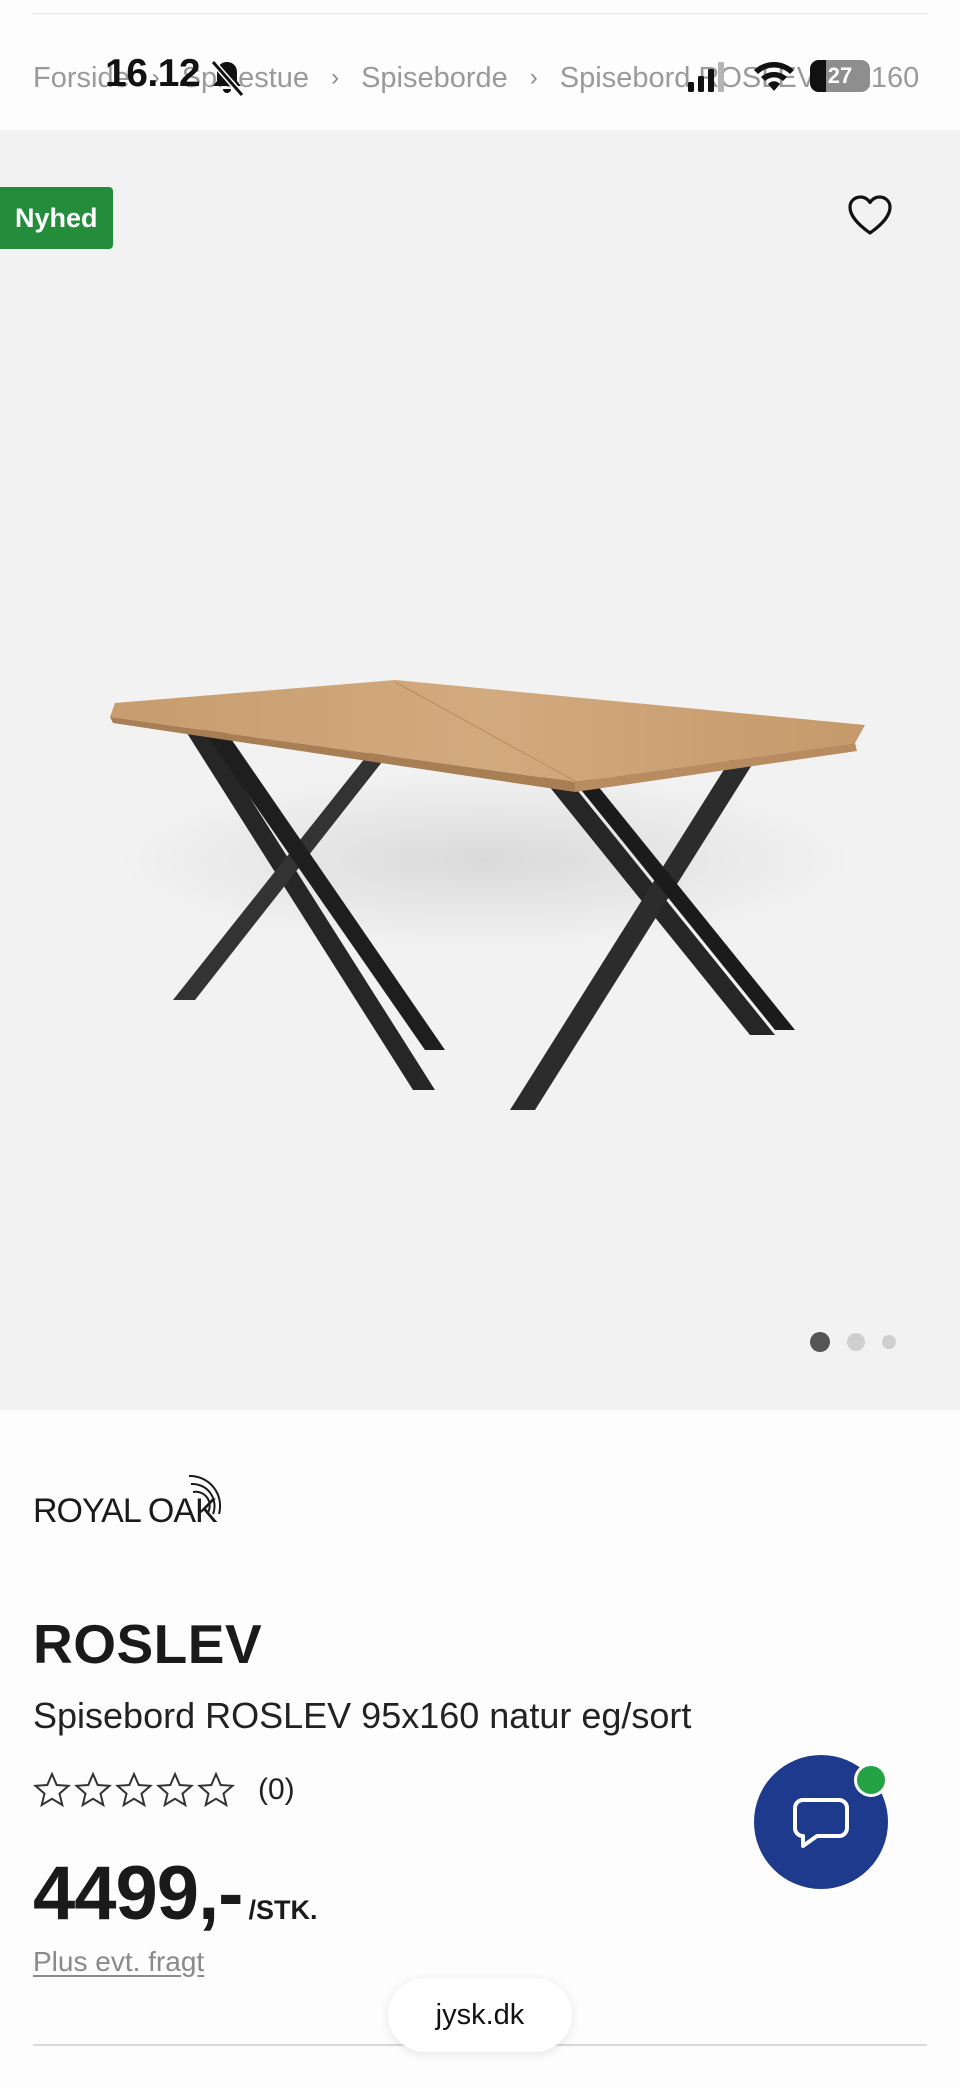 The image size is (960, 2087). Describe the element at coordinates (227, 78) in the screenshot. I see `bell-muted-icon` at that location.